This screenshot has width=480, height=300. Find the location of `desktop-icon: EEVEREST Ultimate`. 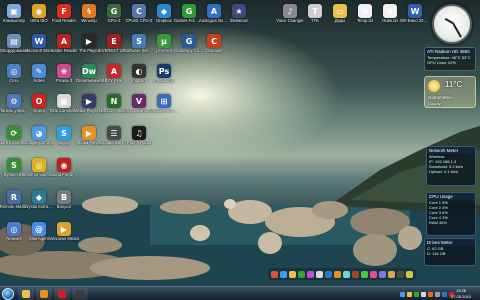

desktop-icon: EEVEREST Ultimate is located at coordinates (114, 44).